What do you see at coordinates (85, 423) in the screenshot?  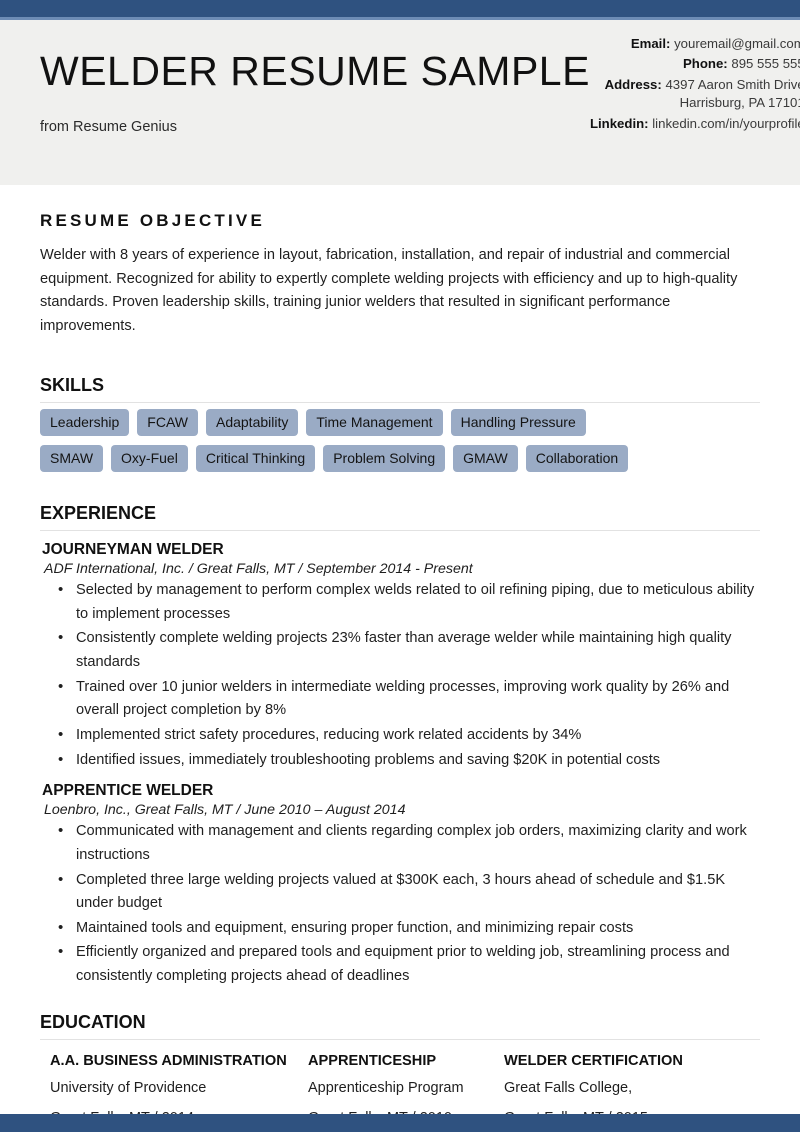 I see `skill-chip: Leadership` at bounding box center [85, 423].